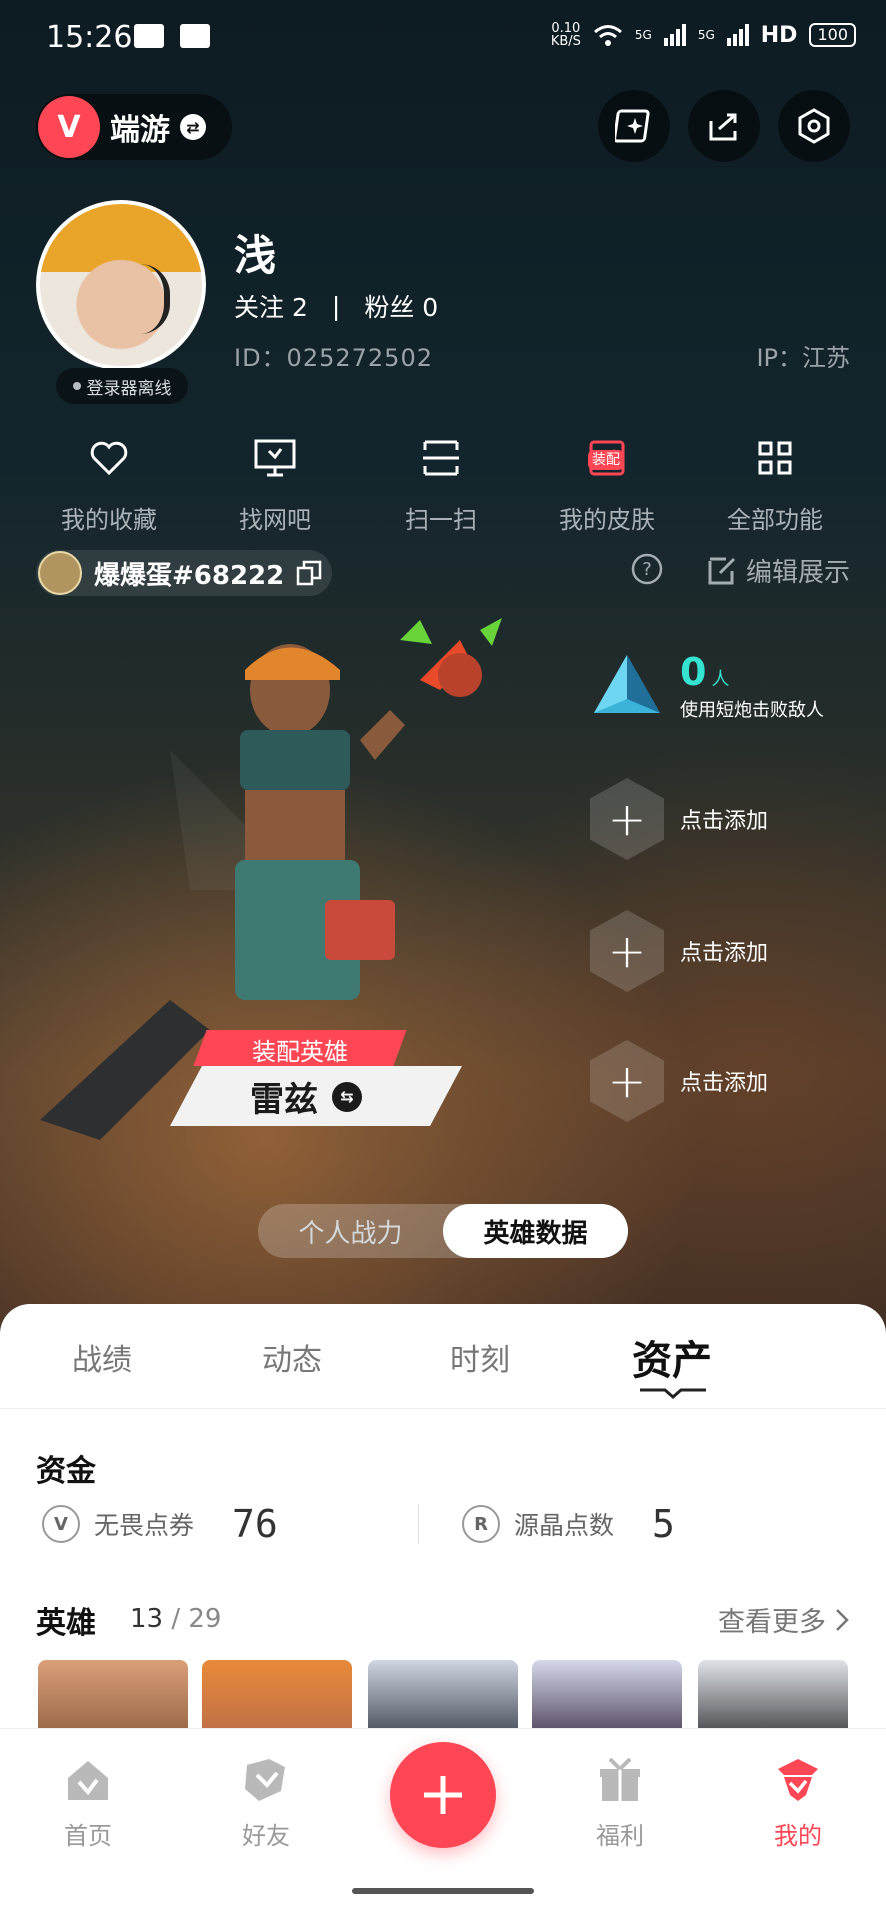 The width and height of the screenshot is (886, 1920). What do you see at coordinates (752, 710) in the screenshot?
I see `kill-description: 使用短炮击败敌人` at bounding box center [752, 710].